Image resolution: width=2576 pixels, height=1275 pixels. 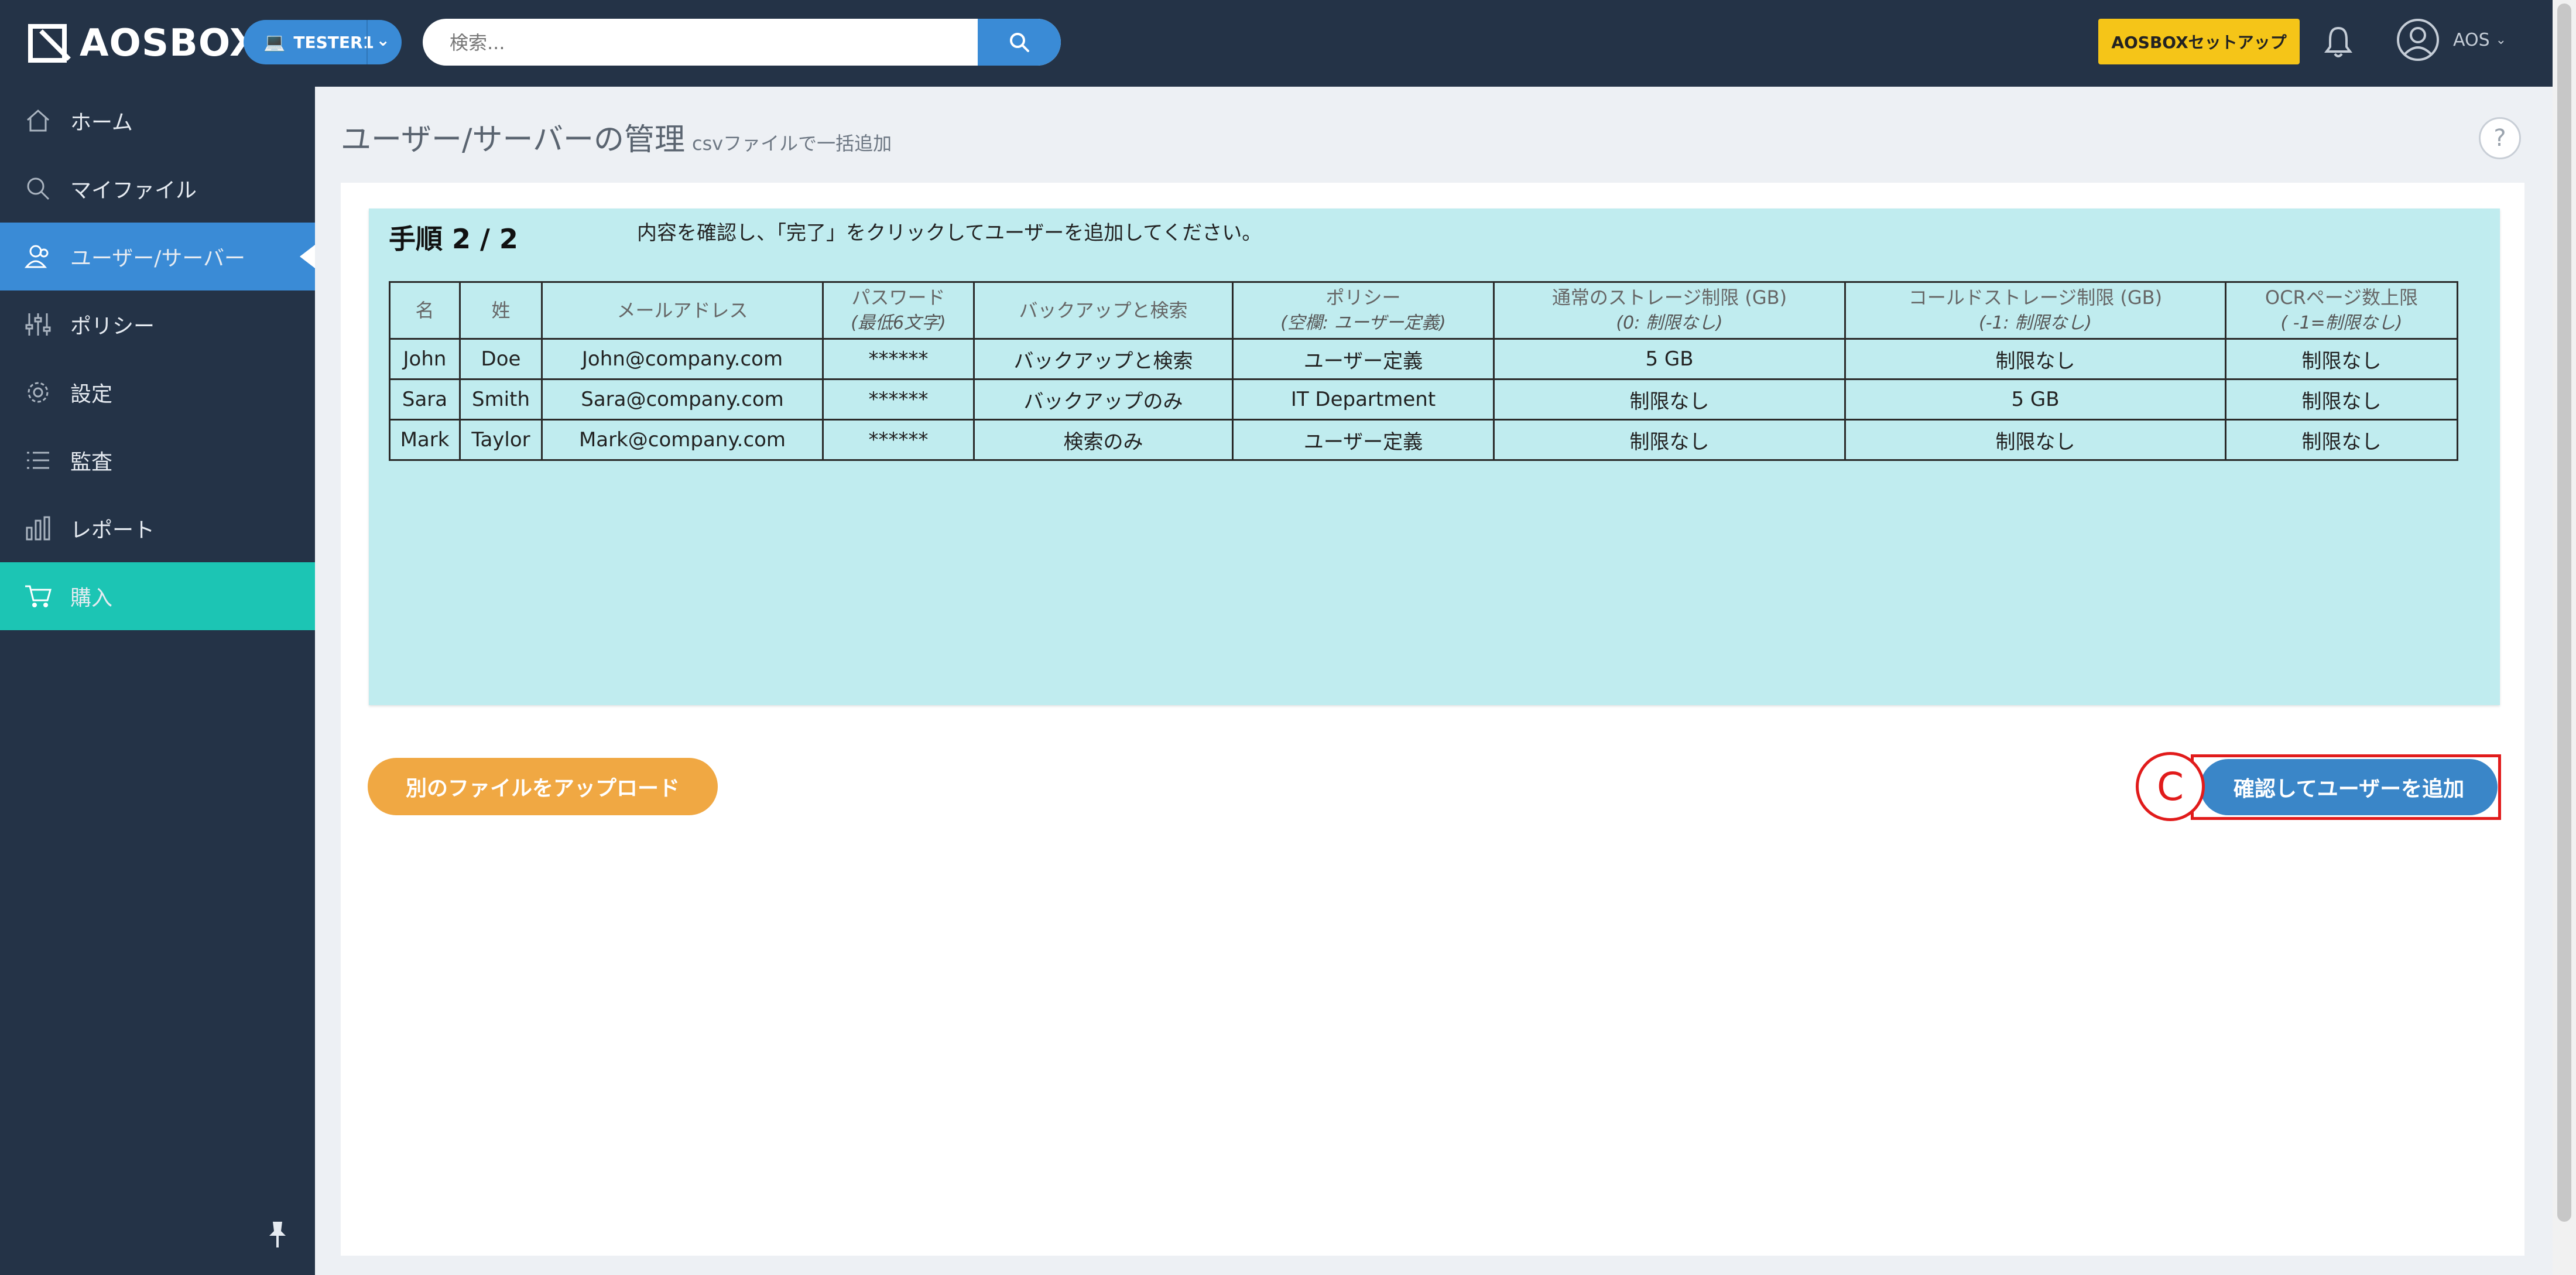 What do you see at coordinates (2341, 323) in the screenshot?
I see `column-header-hint: ( -1=制限なし)` at bounding box center [2341, 323].